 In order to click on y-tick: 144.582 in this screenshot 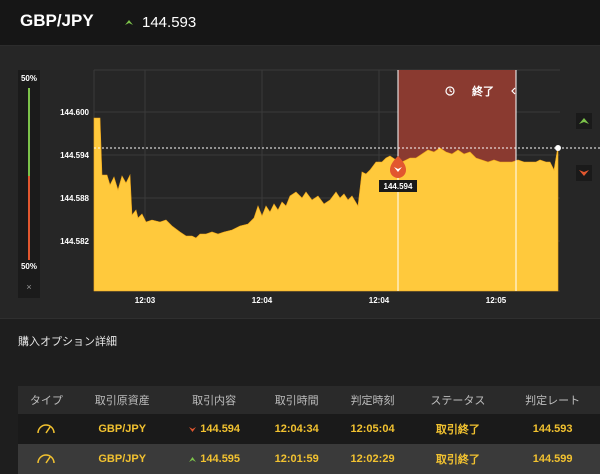, I will do `click(74, 241)`.